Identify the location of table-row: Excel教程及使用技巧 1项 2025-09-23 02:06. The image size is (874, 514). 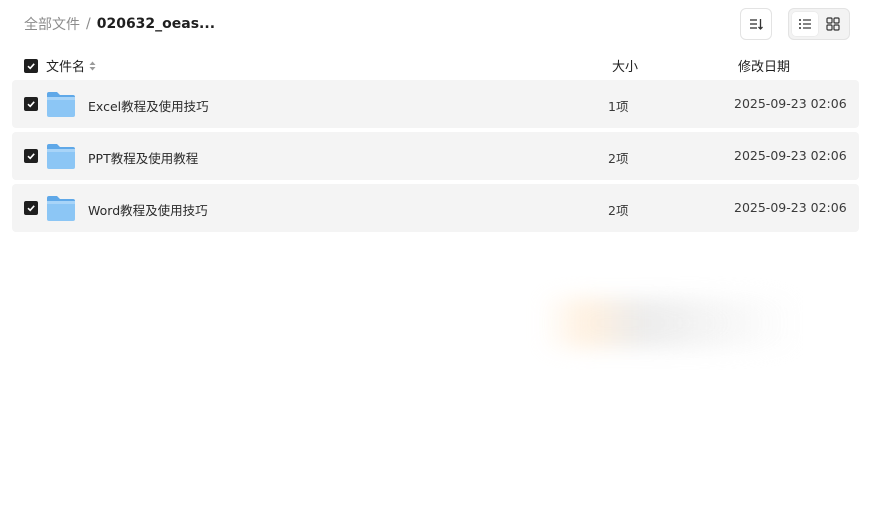
(435, 104).